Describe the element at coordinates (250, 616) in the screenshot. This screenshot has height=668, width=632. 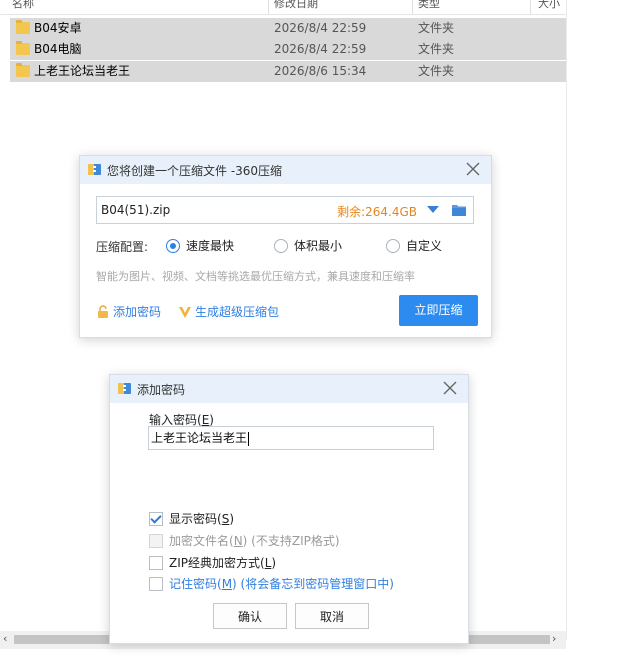
I see `ok-button: 确认` at that location.